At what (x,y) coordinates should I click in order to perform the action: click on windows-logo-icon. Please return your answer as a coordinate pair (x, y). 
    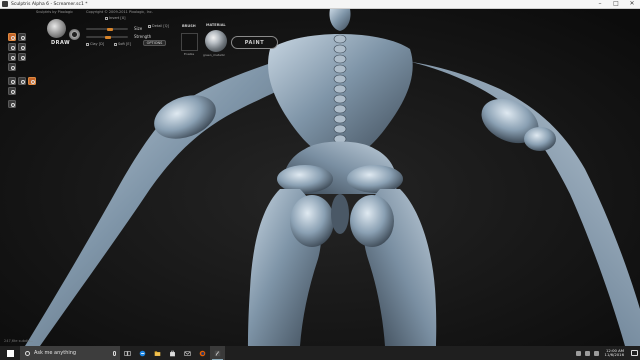
    Looking at the image, I should click on (10, 353).